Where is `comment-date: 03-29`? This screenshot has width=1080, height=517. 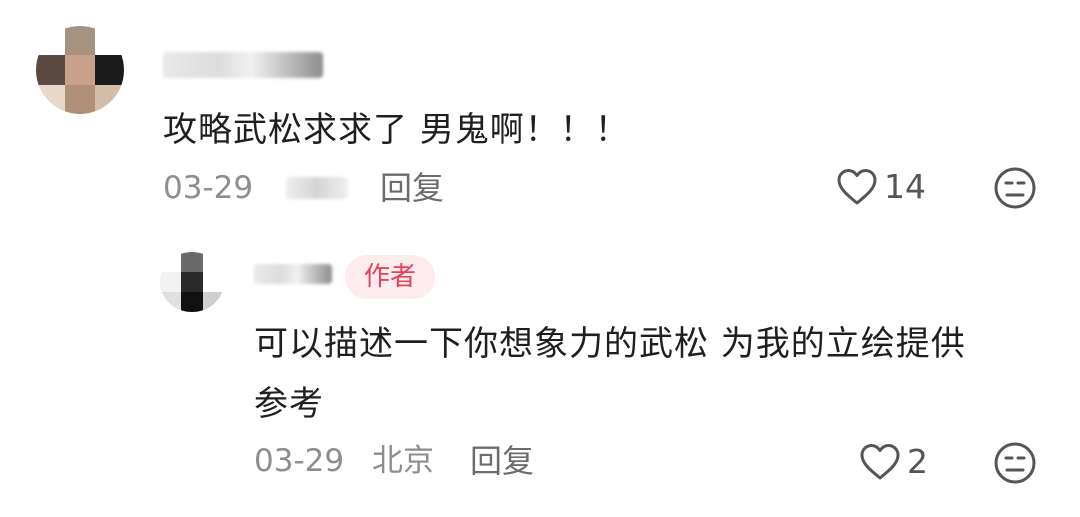
comment-date: 03-29 is located at coordinates (208, 188).